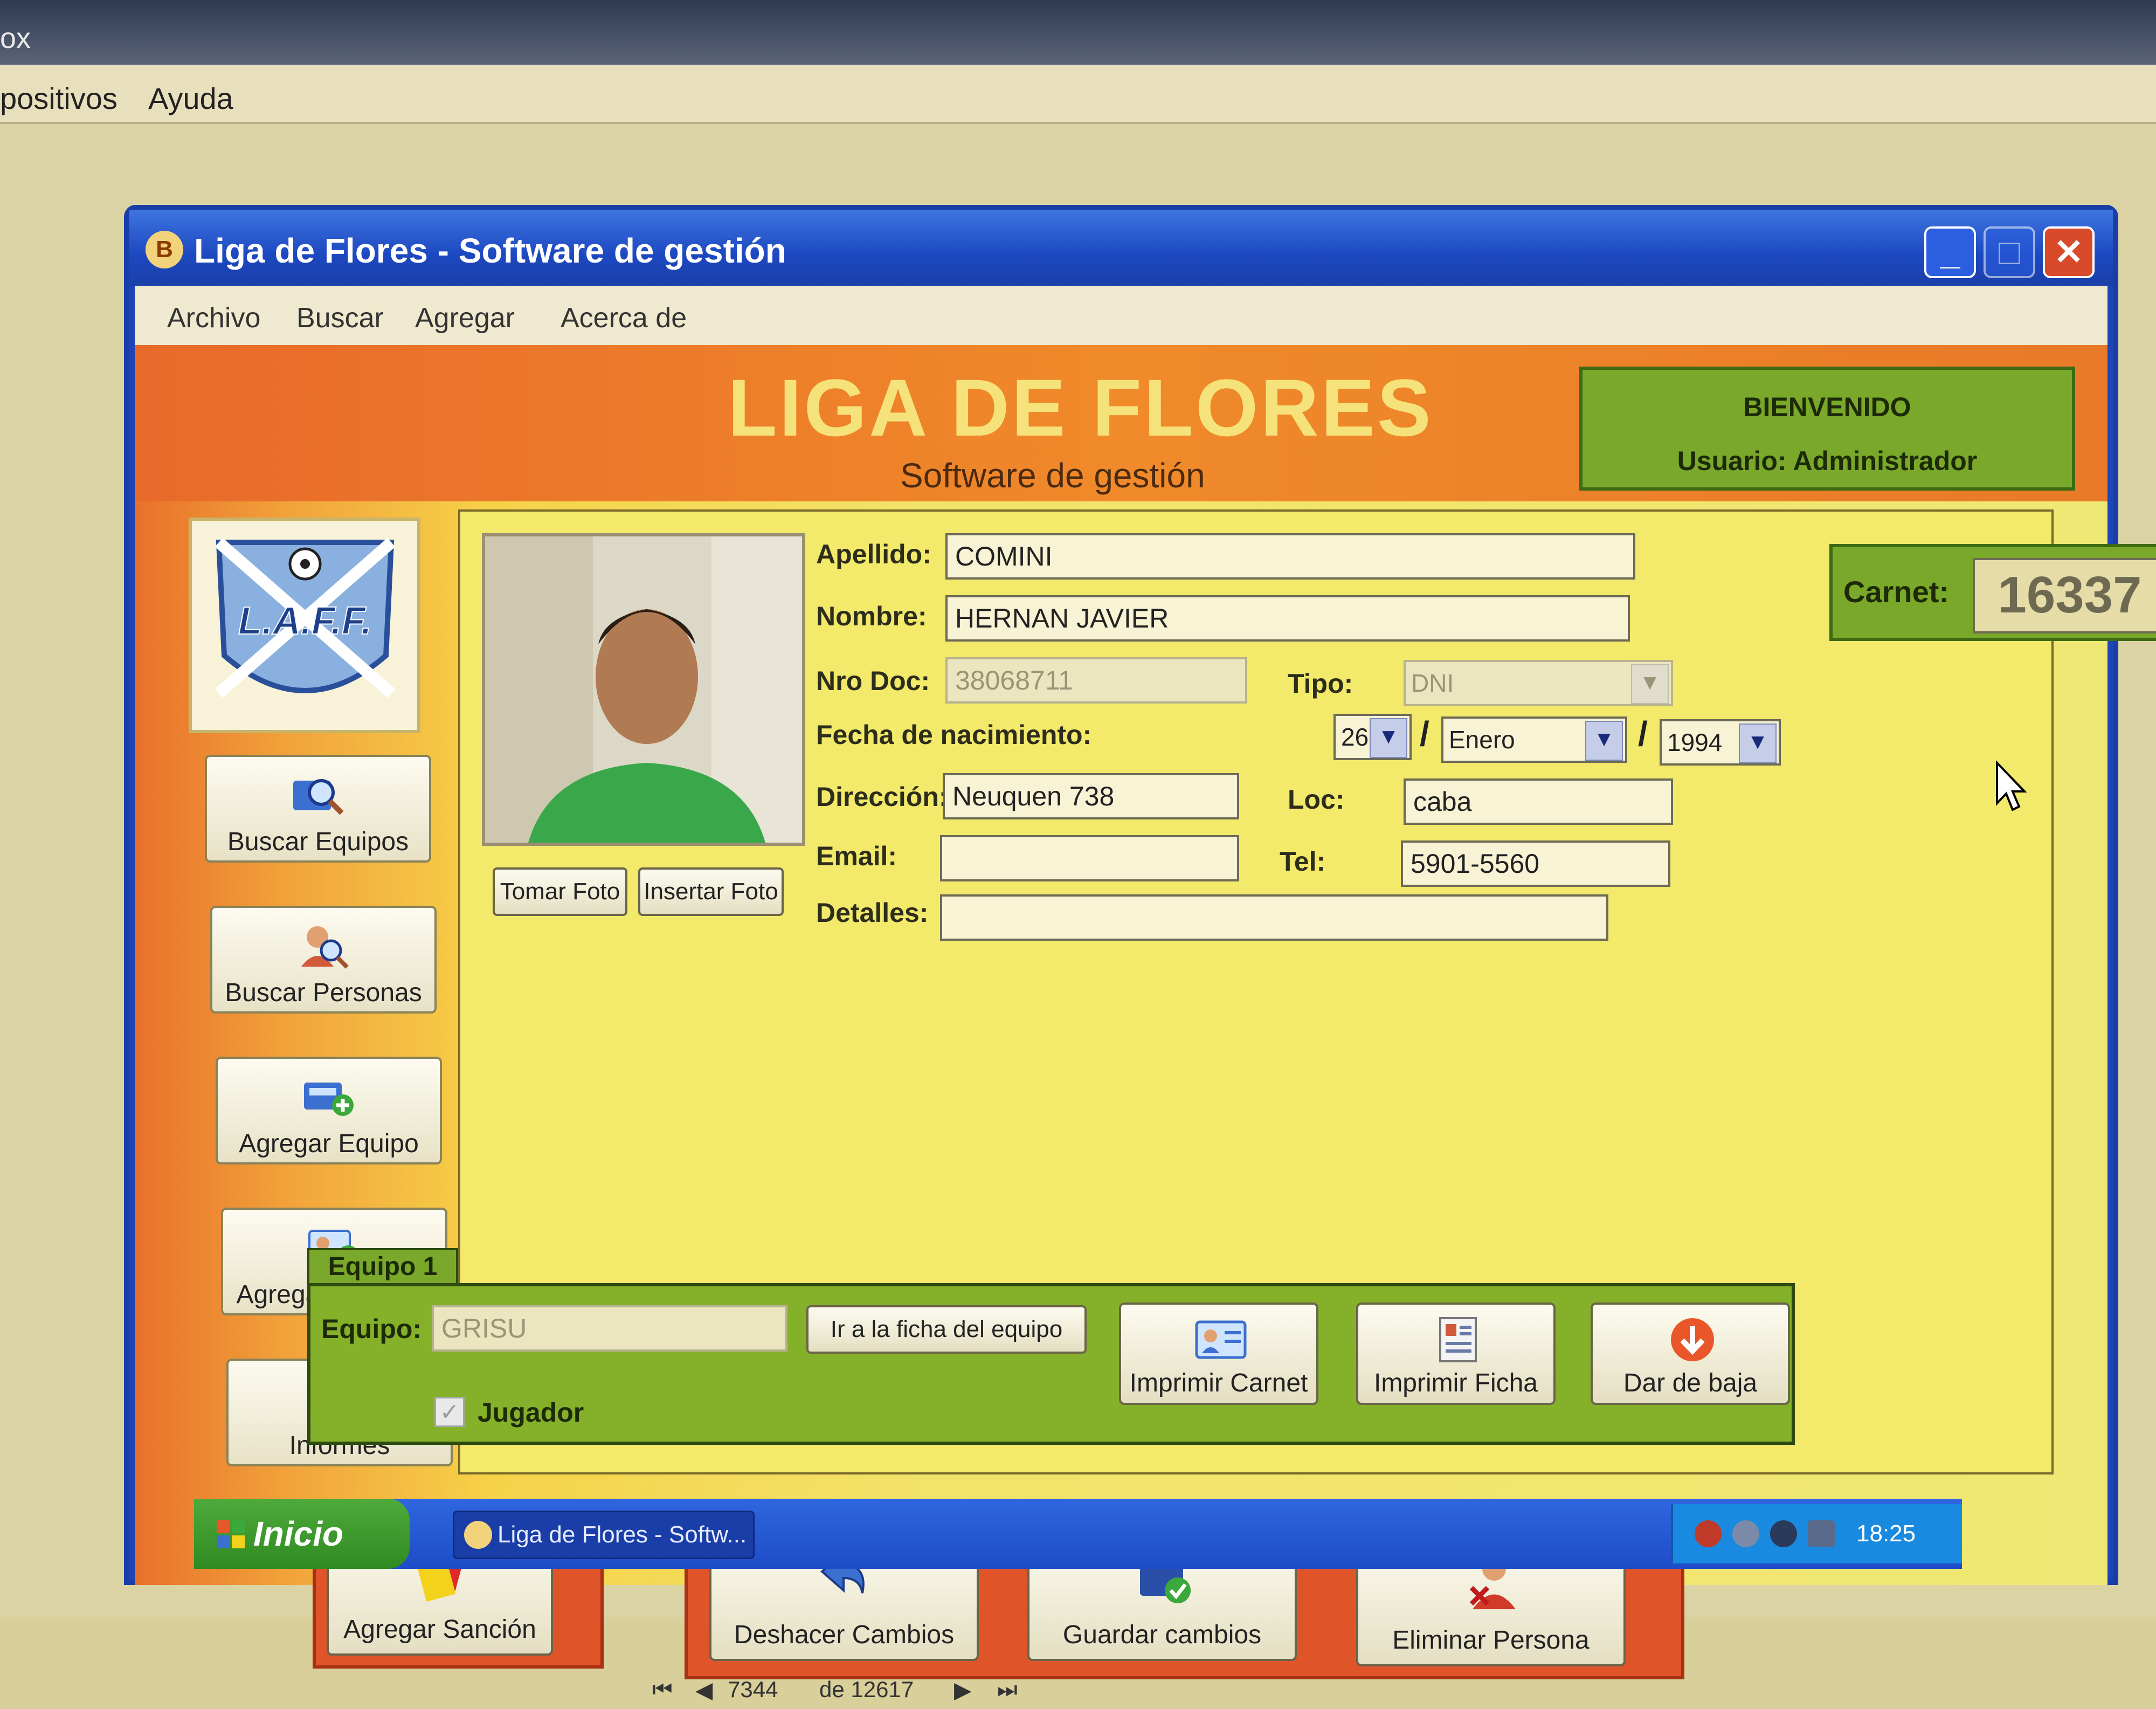 This screenshot has height=1709, width=2156. Describe the element at coordinates (1355, 737) in the screenshot. I see `birth-day-value: 26` at that location.